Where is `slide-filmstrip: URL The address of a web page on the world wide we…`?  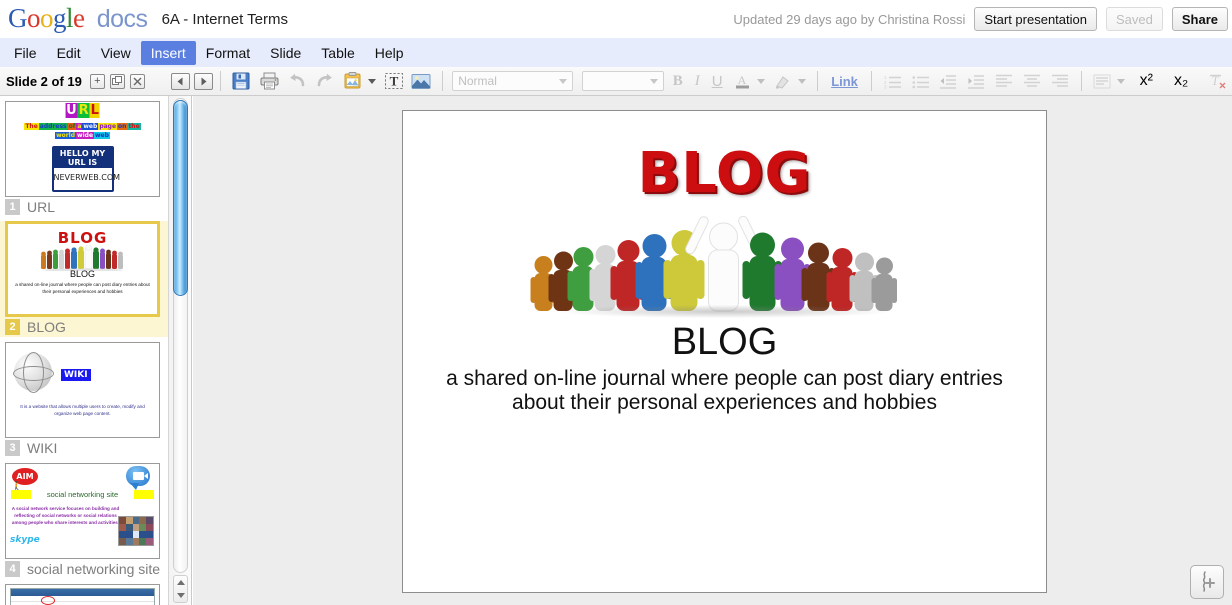
slide-filmstrip: URL The address of a web page on the world wide we… is located at coordinates (84, 350).